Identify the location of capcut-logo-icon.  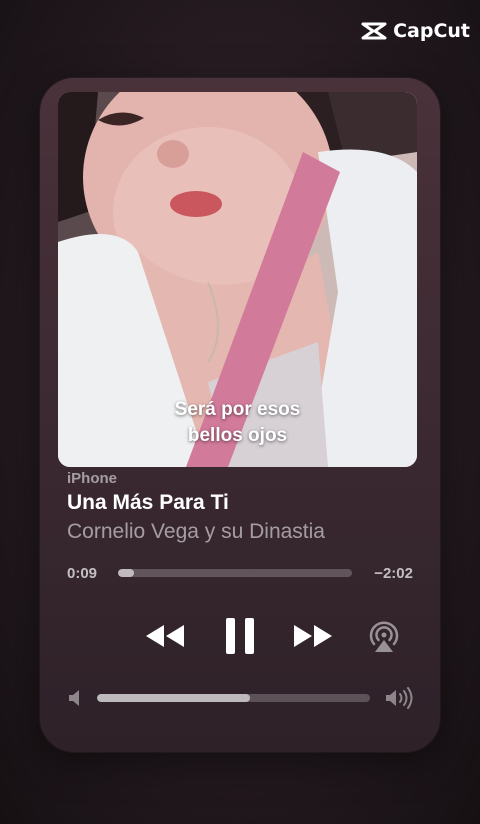
(374, 31).